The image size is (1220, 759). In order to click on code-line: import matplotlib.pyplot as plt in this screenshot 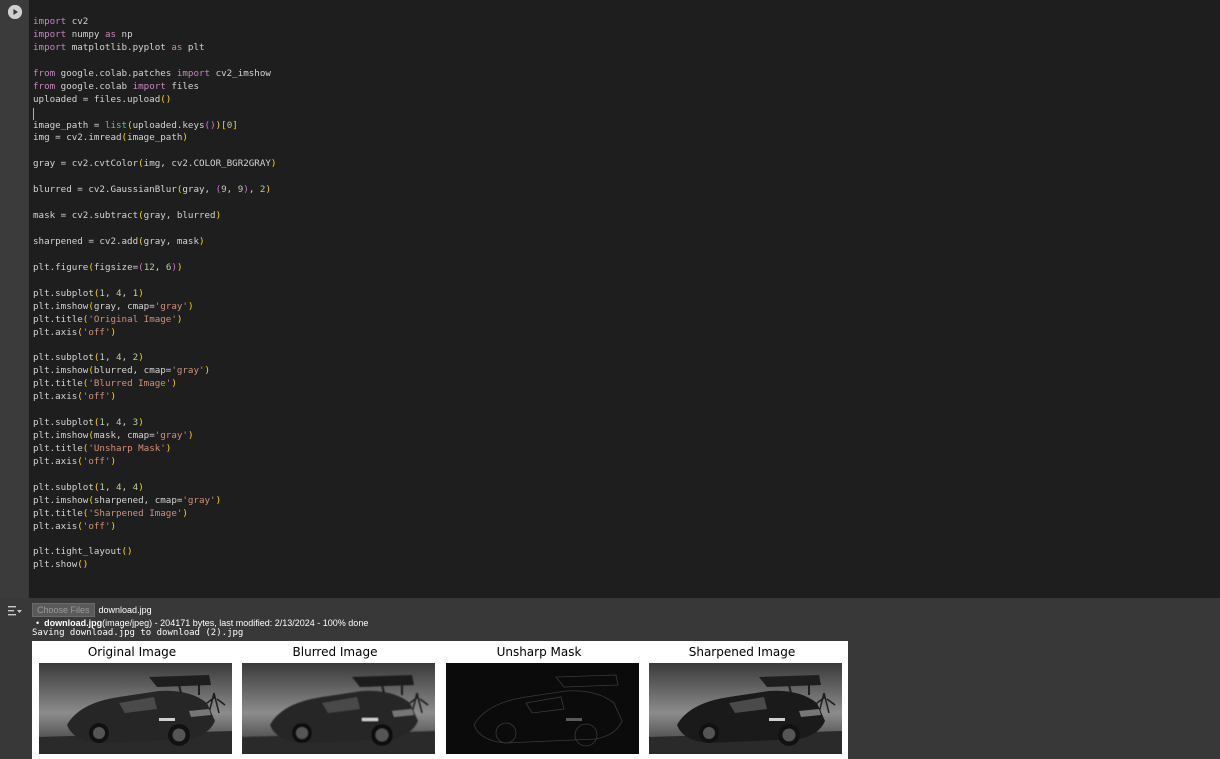, I will do `click(154, 48)`.